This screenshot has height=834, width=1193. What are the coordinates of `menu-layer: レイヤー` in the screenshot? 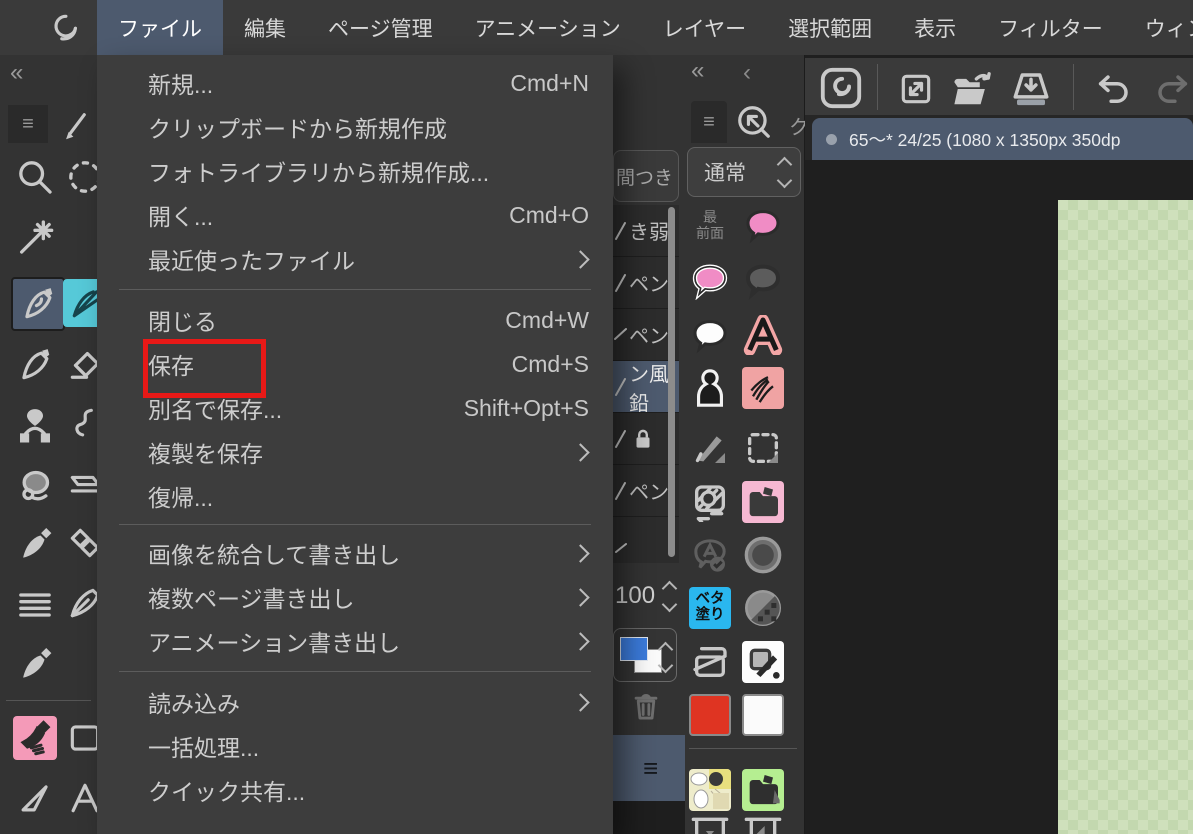 It's located at (704, 27).